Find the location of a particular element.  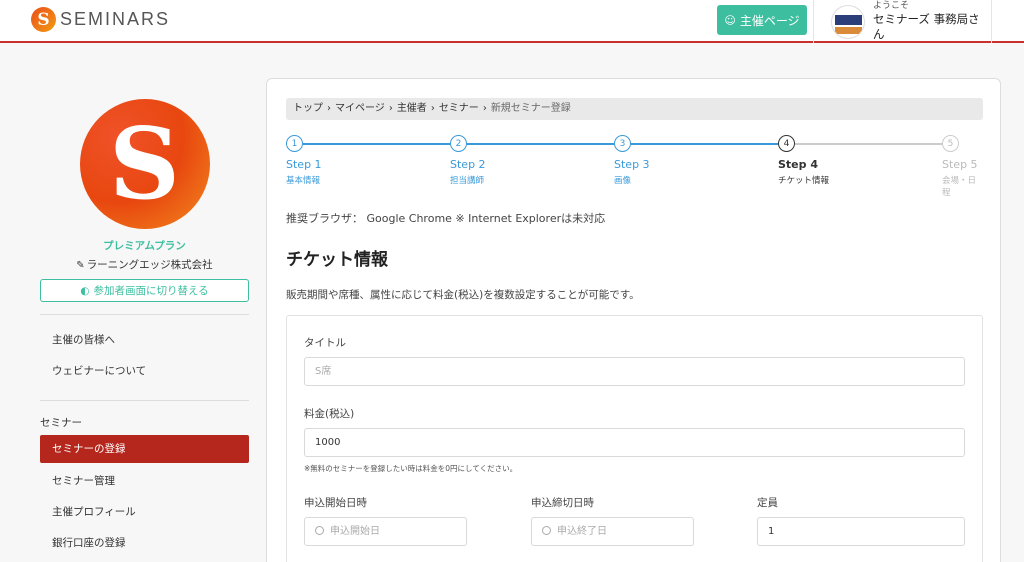

edit-icon: ✎ is located at coordinates (80, 265).